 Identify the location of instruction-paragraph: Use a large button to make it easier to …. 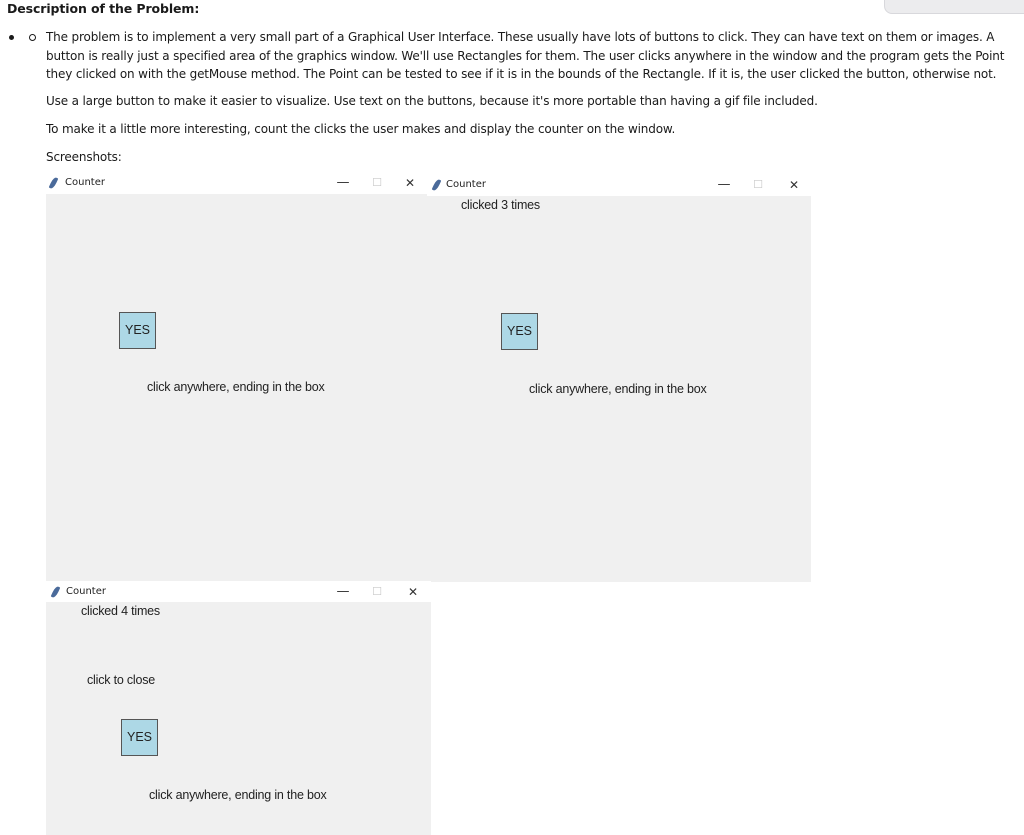
(432, 101).